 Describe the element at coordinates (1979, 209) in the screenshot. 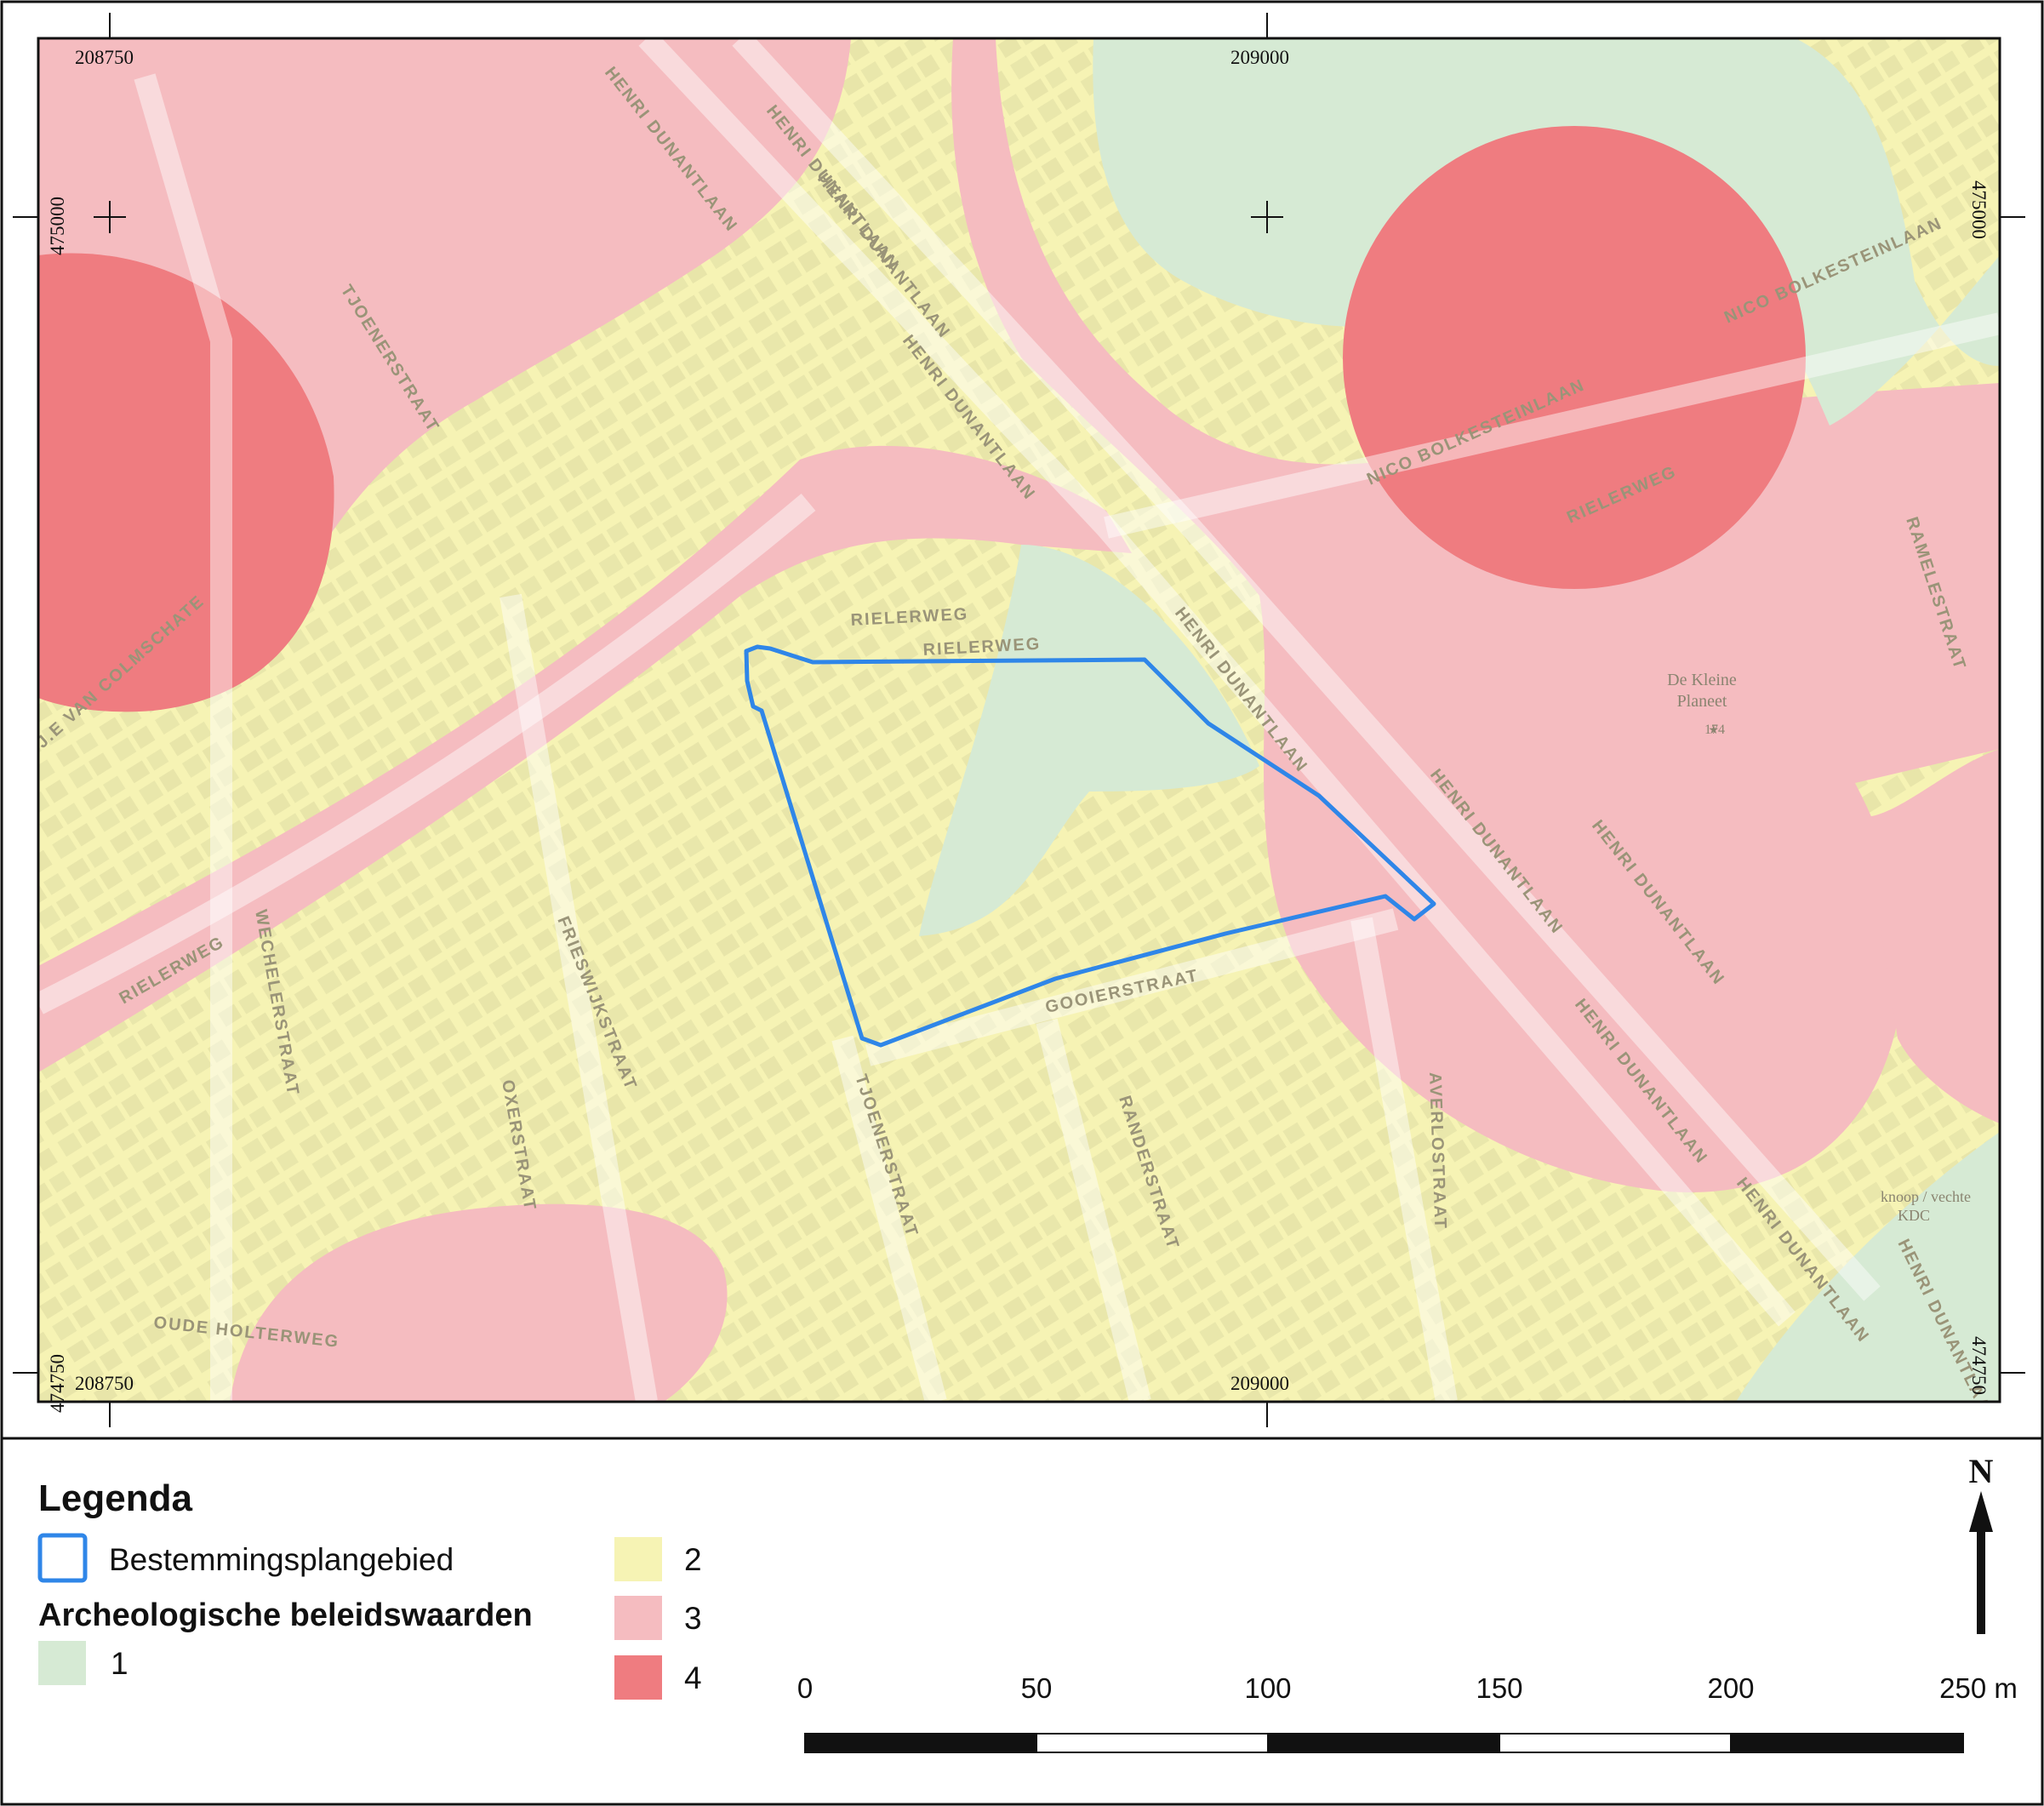

I see `coord-right-top: 475000` at that location.